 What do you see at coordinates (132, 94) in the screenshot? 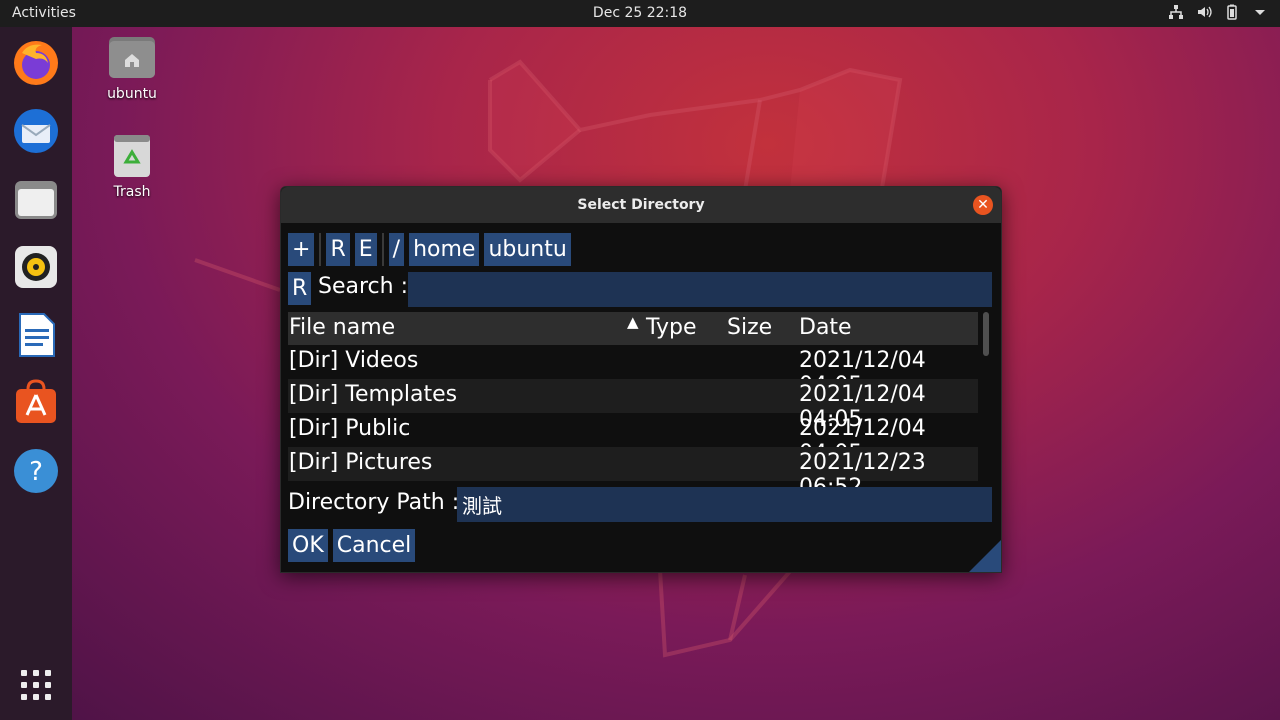
I see `desktop-icon-label: ubuntu` at bounding box center [132, 94].